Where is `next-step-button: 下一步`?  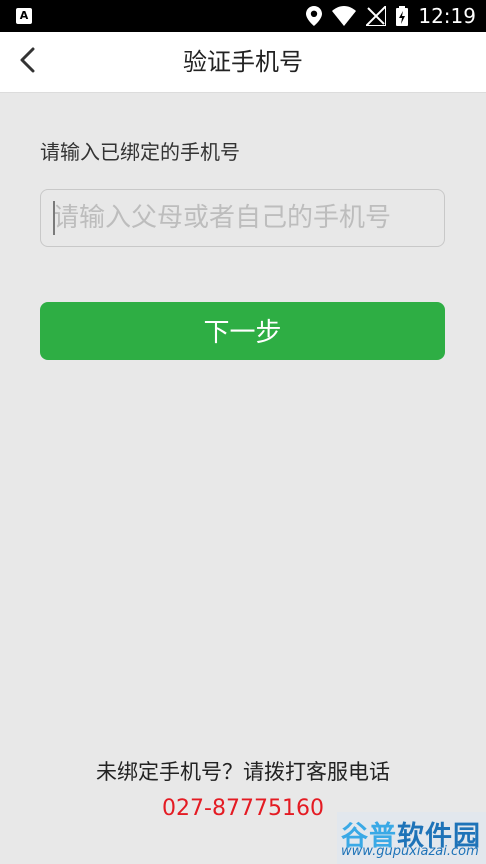 next-step-button: 下一步 is located at coordinates (242, 331).